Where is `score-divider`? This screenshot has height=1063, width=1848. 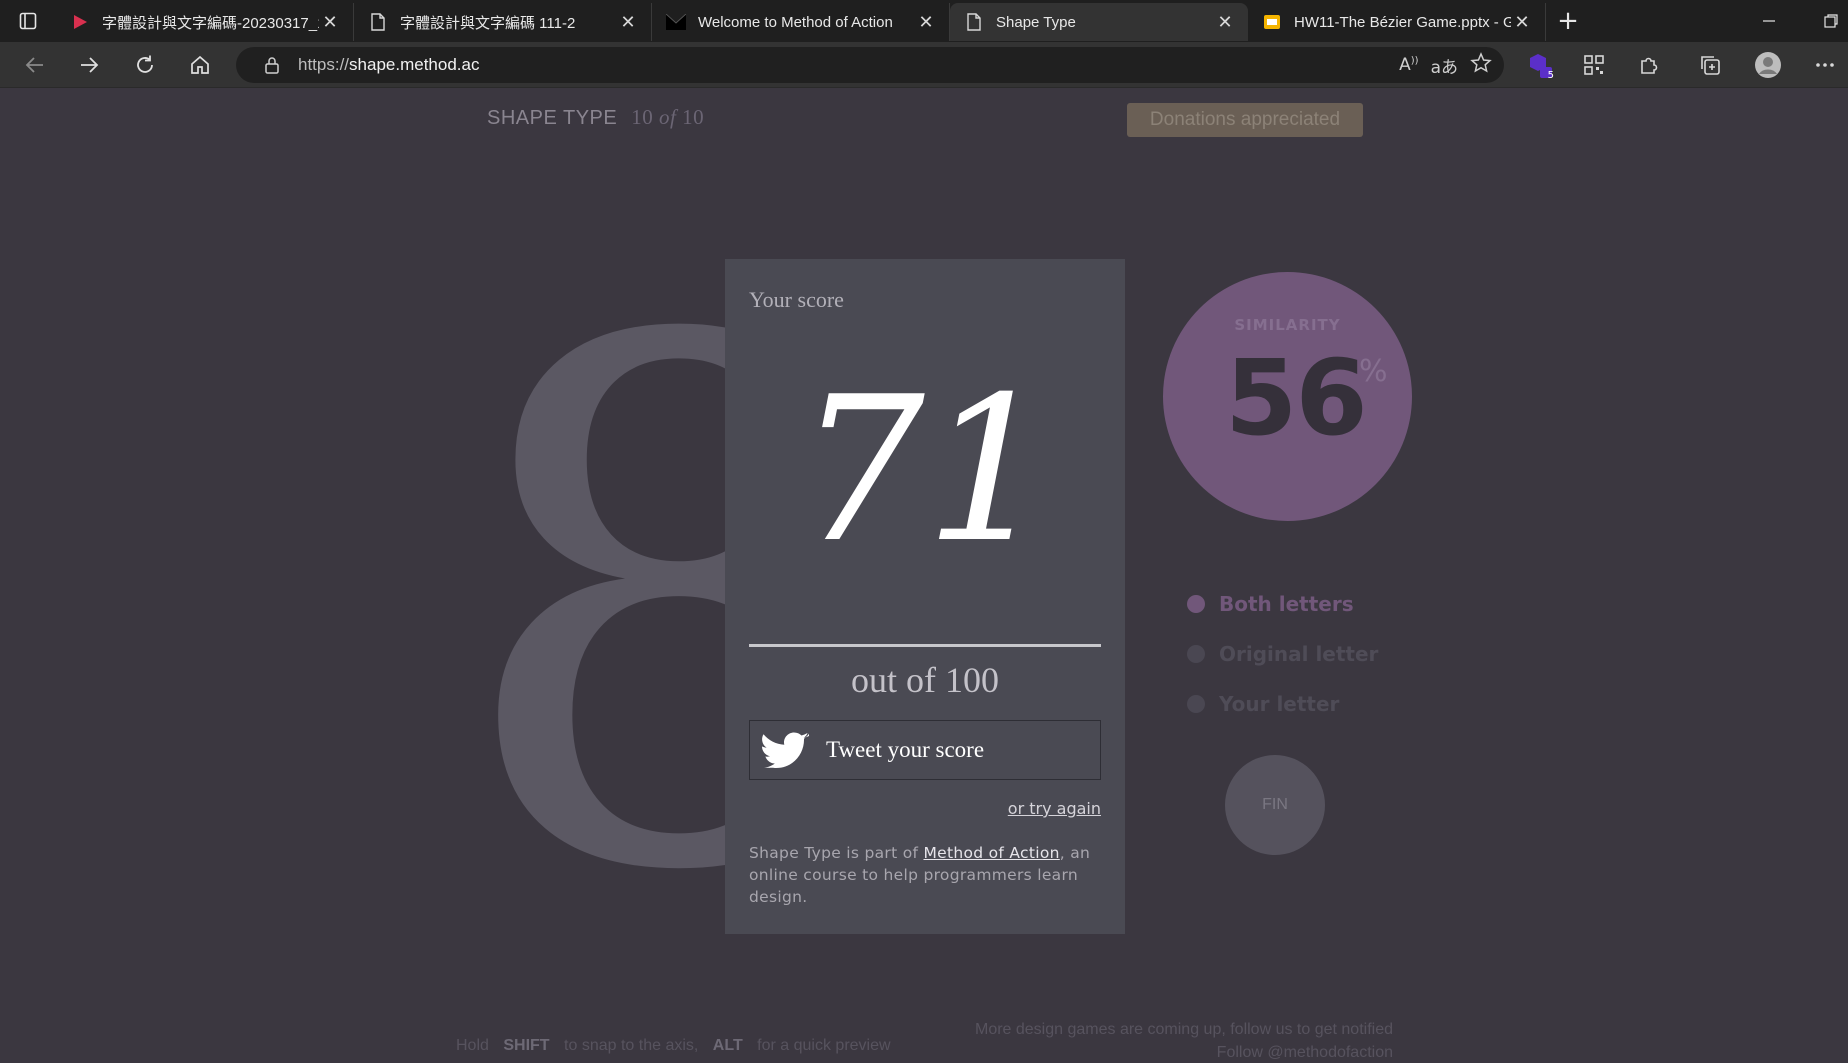
score-divider is located at coordinates (925, 645).